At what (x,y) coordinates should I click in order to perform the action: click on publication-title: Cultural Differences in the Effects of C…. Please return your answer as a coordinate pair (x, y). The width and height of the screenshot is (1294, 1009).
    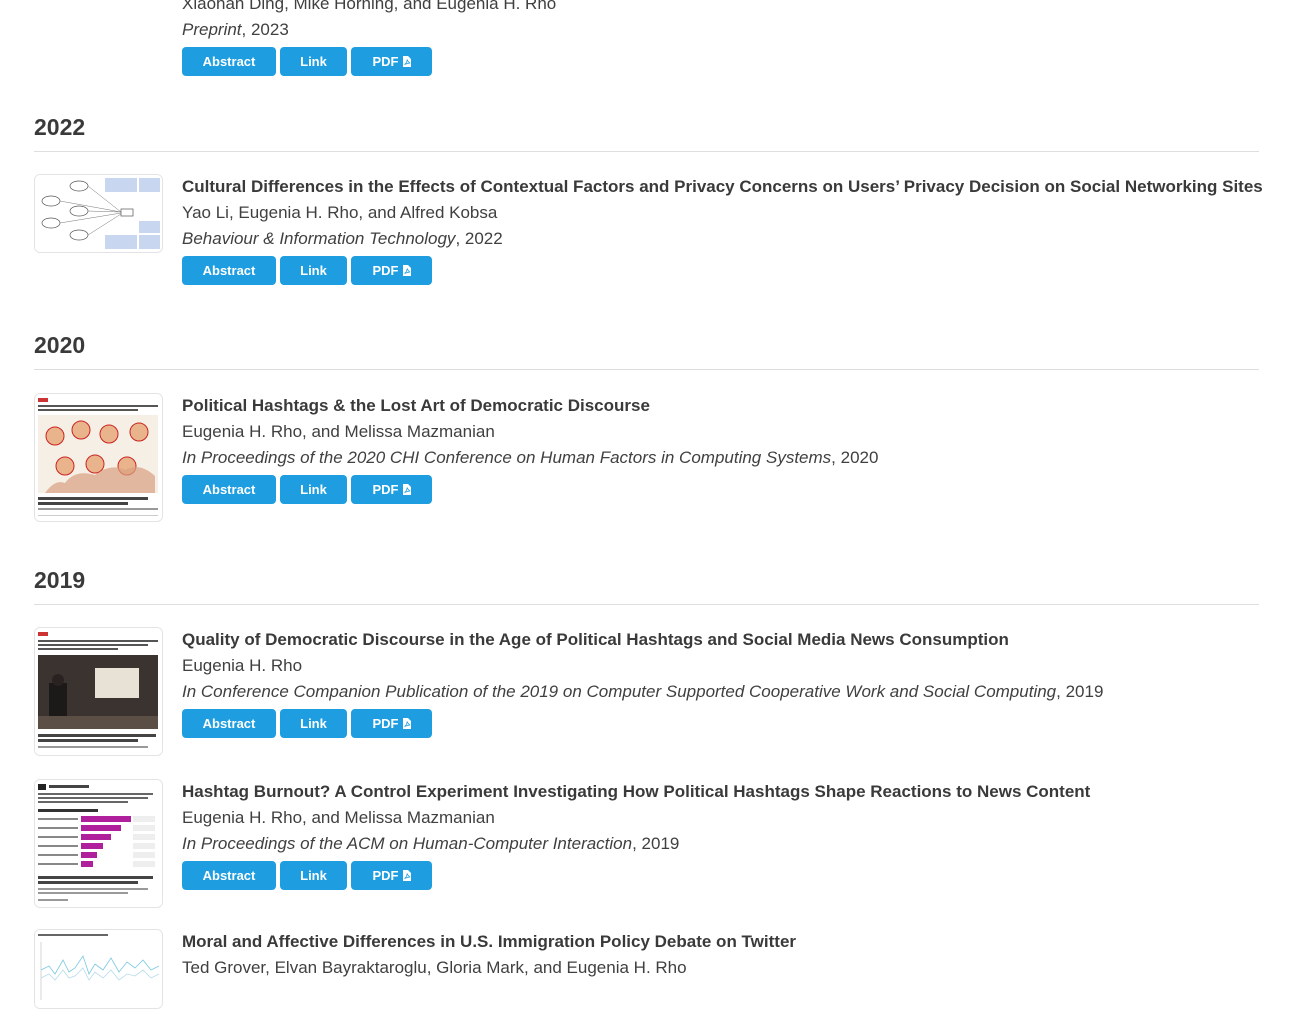
    Looking at the image, I should click on (722, 186).